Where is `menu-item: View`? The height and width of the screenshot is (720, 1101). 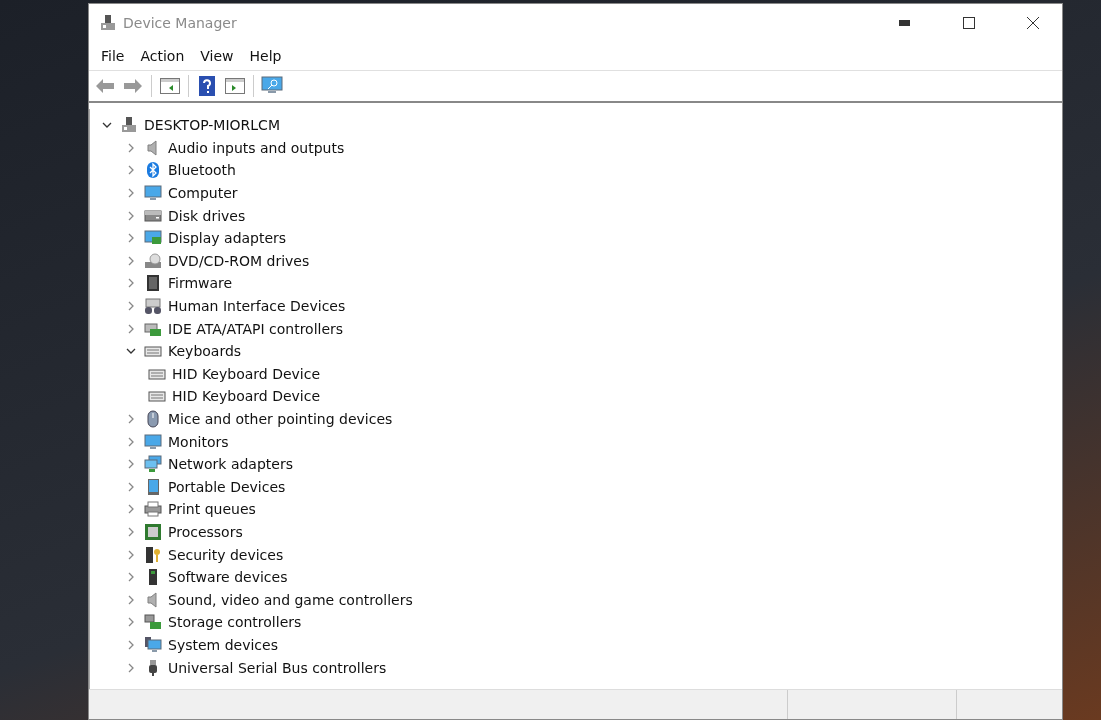
menu-item: View is located at coordinates (217, 56).